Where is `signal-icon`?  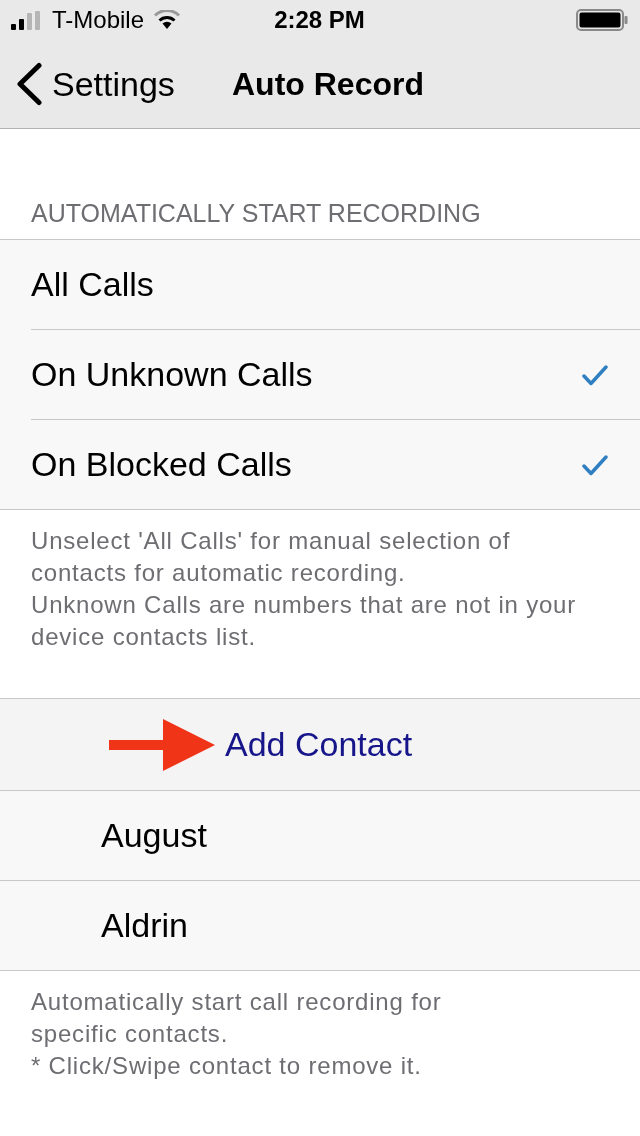 signal-icon is located at coordinates (27, 20).